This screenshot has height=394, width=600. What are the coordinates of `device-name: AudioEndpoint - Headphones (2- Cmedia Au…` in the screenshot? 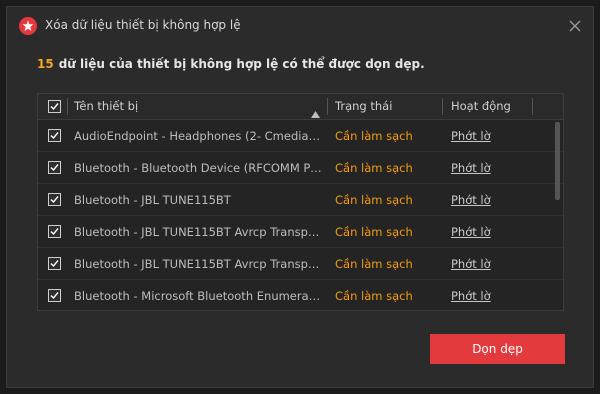 It's located at (198, 136).